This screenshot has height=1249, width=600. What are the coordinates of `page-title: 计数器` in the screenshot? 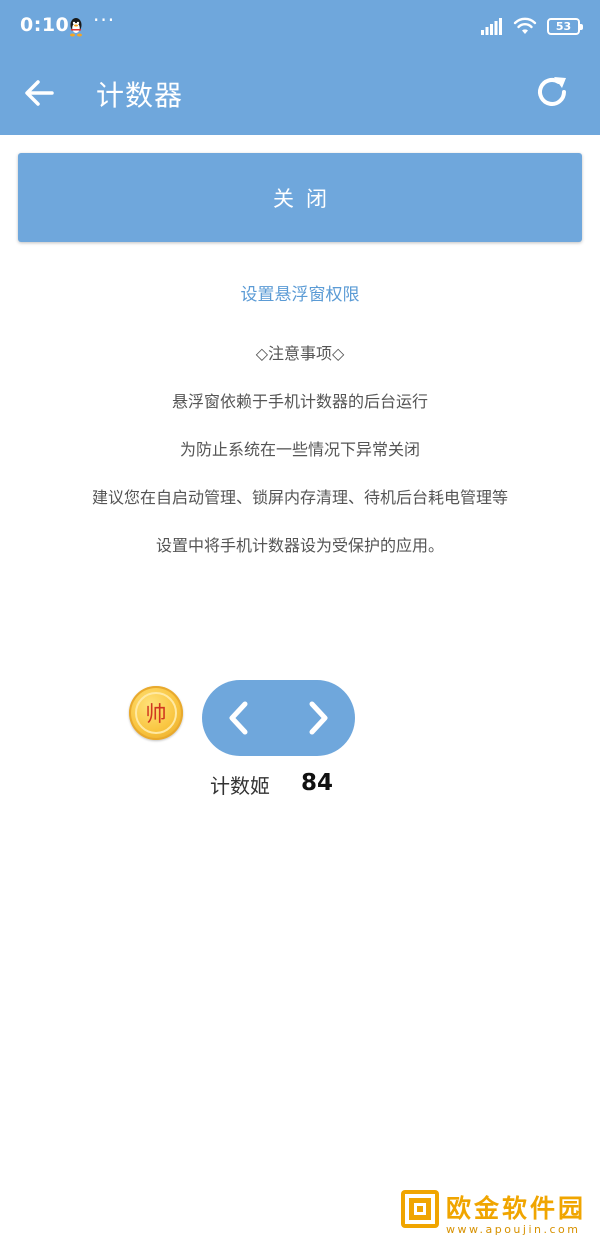 It's located at (140, 95).